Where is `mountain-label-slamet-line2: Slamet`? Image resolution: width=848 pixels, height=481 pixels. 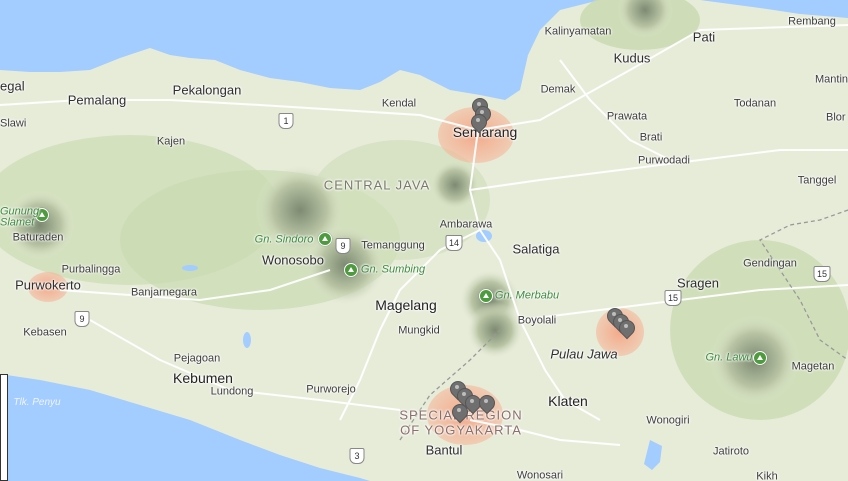
mountain-label-slamet-line2: Slamet is located at coordinates (17, 223).